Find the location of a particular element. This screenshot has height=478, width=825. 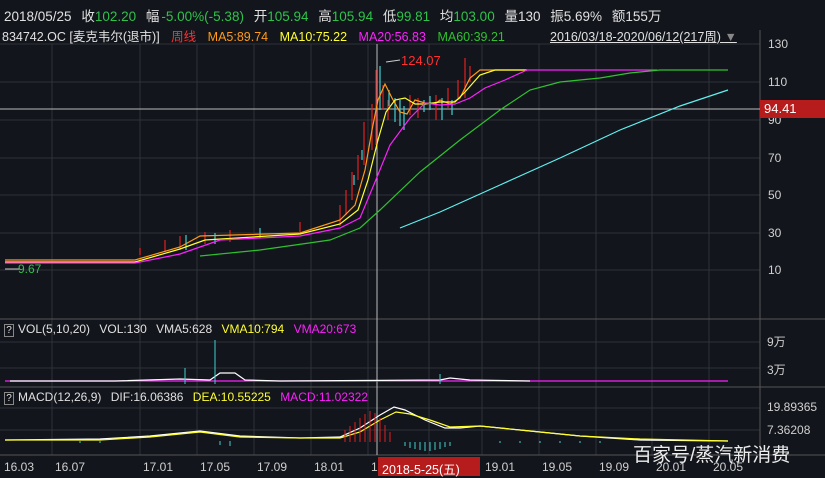

quote-date: 2018/05/25 is located at coordinates (38, 16).